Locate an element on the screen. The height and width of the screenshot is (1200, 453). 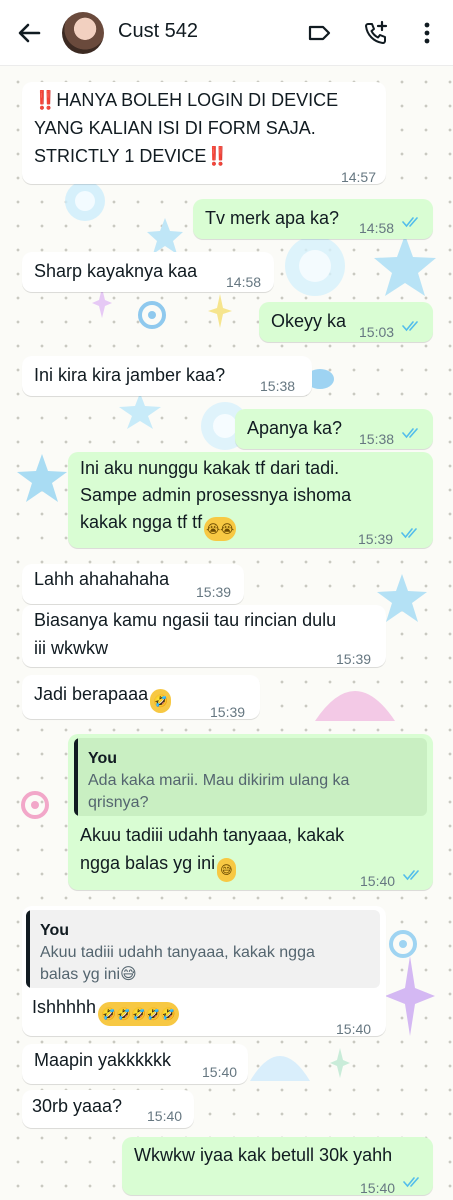
message-text: iii wkwkw is located at coordinates (71, 648).